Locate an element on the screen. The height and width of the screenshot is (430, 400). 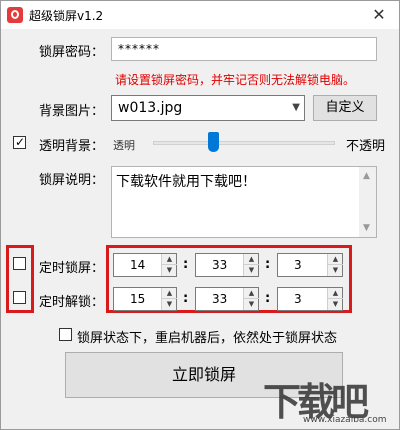
restart-lock-checkbox is located at coordinates (65, 334).